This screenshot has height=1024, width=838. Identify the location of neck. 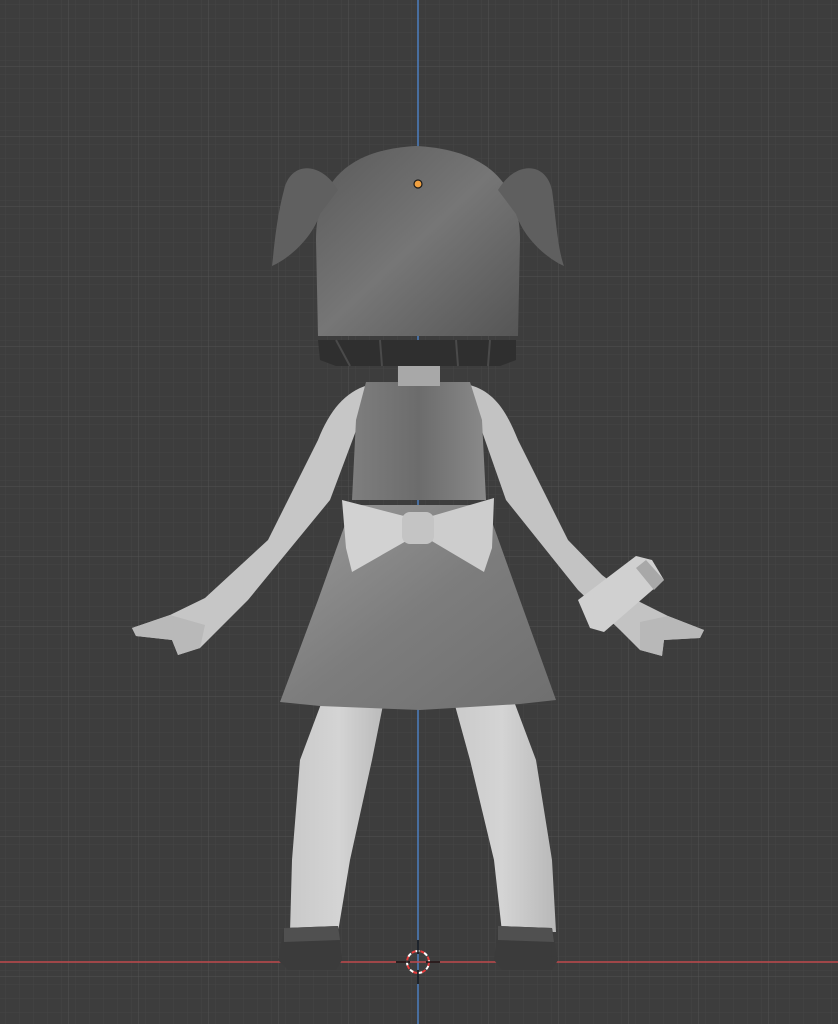
(419, 375).